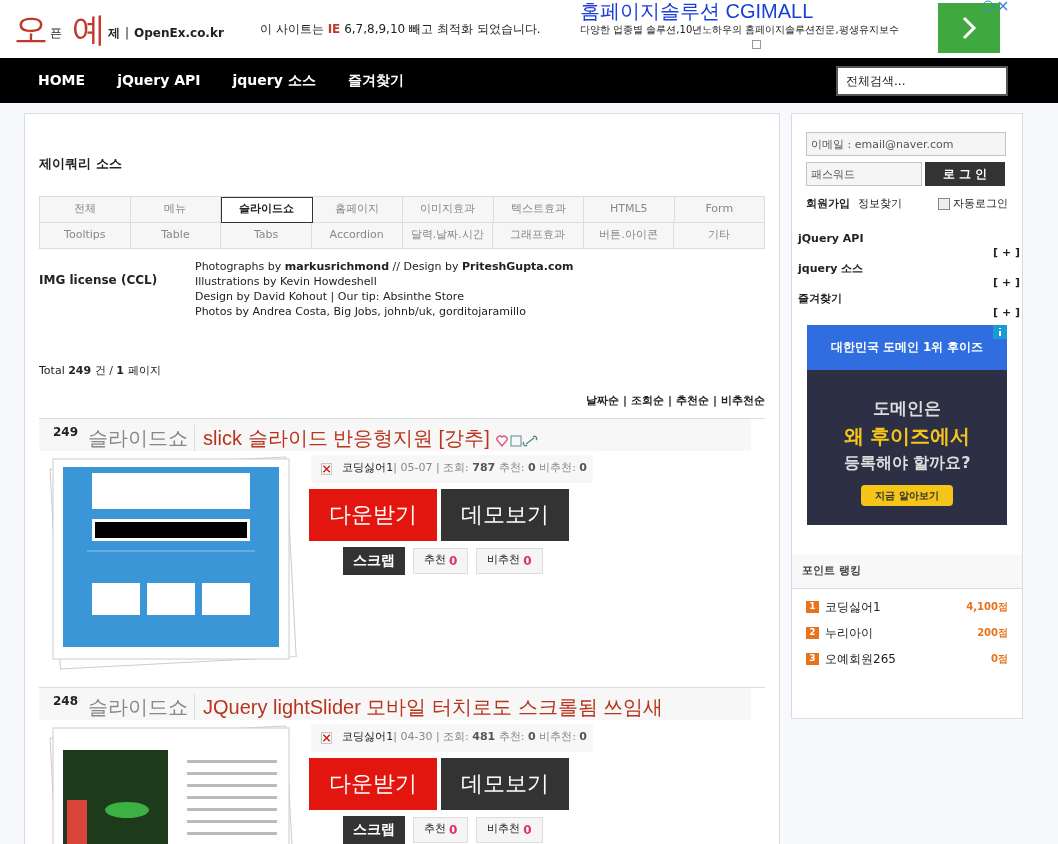 The width and height of the screenshot is (1058, 844). What do you see at coordinates (828, 204) in the screenshot?
I see `join-link: 회원가입` at bounding box center [828, 204].